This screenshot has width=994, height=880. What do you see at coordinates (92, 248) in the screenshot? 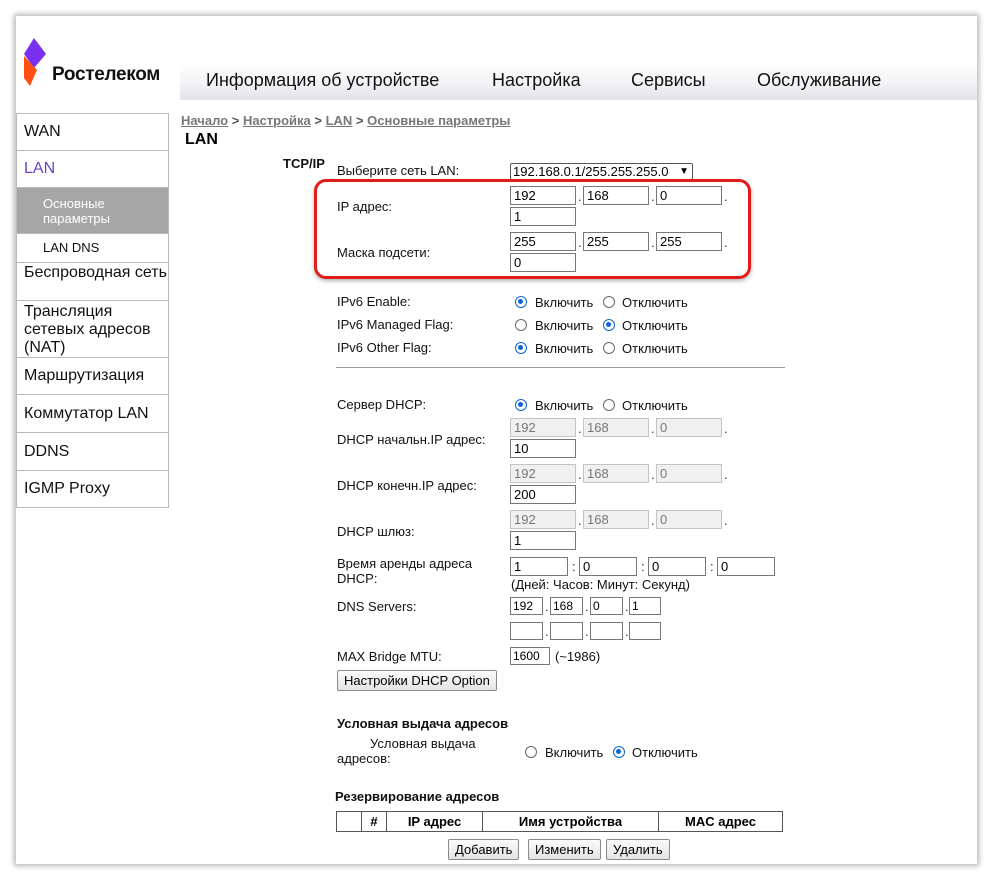
I see `sidebar-sub-lan-dns: LAN DNS` at bounding box center [92, 248].